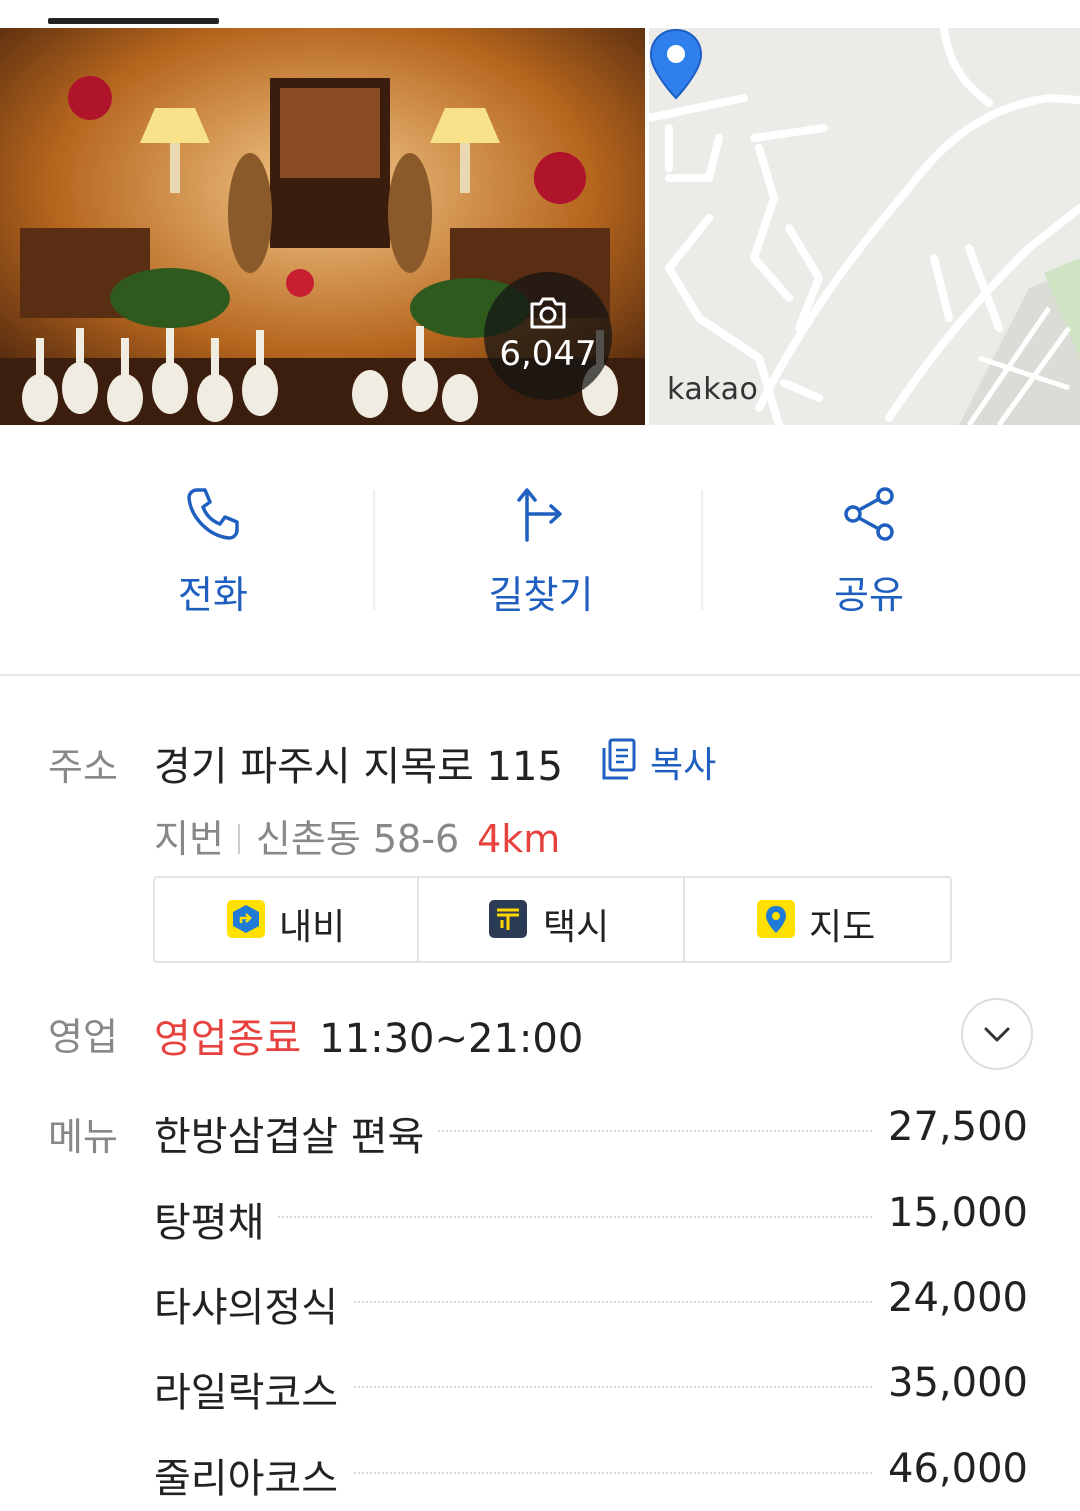 The image size is (1080, 1511). Describe the element at coordinates (519, 839) in the screenshot. I see `distance: 4km` at that location.